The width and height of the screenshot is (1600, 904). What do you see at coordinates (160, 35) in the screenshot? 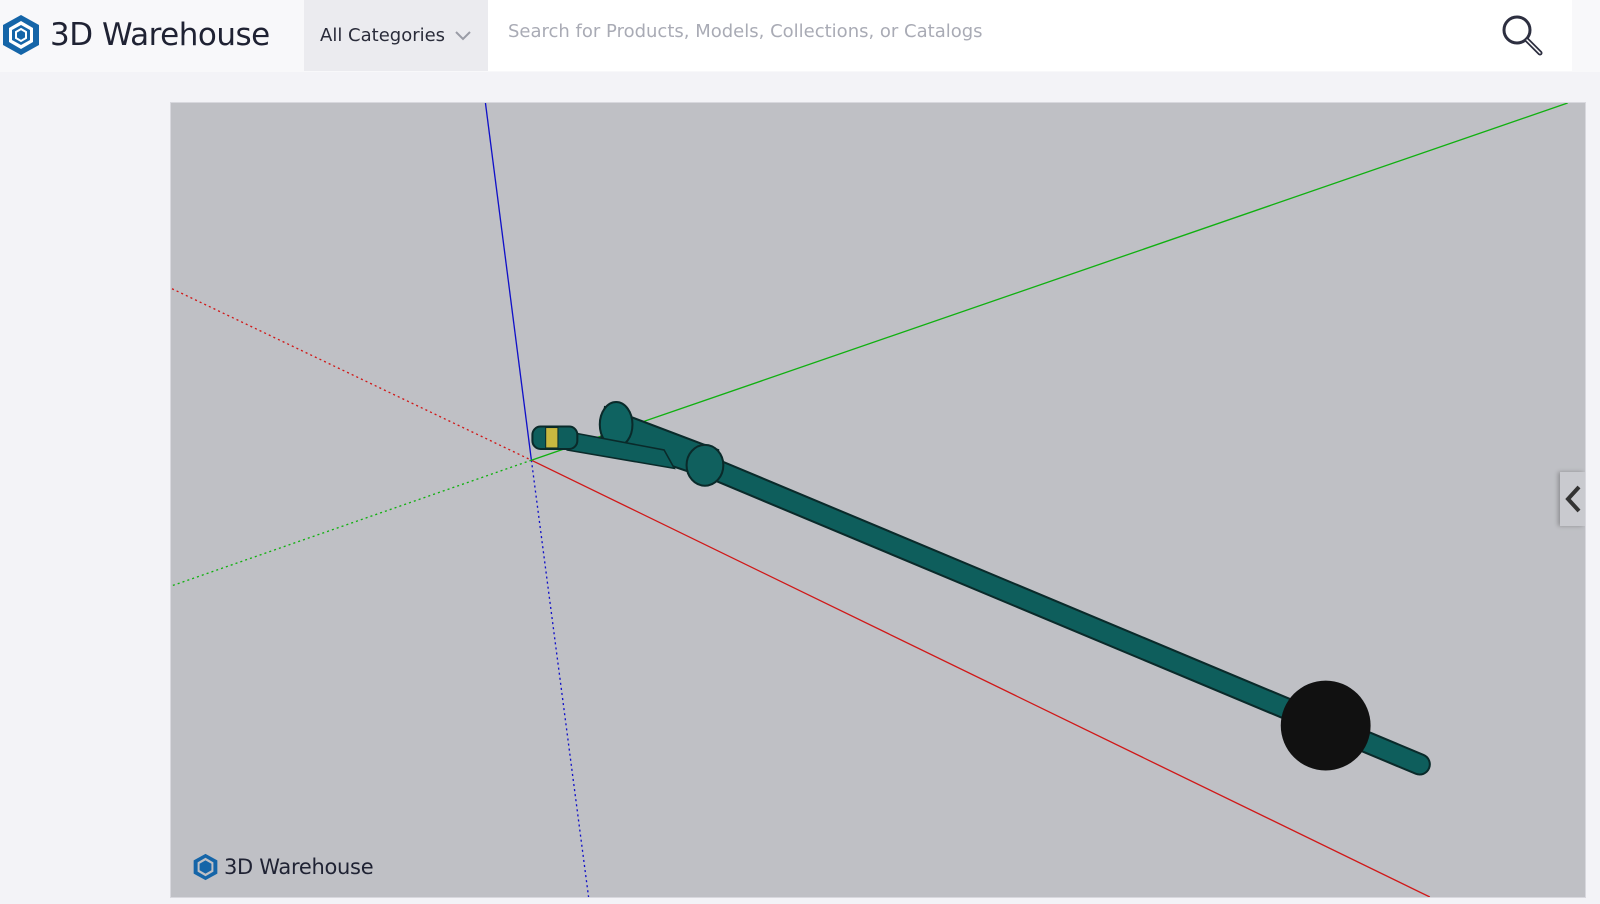
I see `brand-name: 3D Warehouse` at bounding box center [160, 35].